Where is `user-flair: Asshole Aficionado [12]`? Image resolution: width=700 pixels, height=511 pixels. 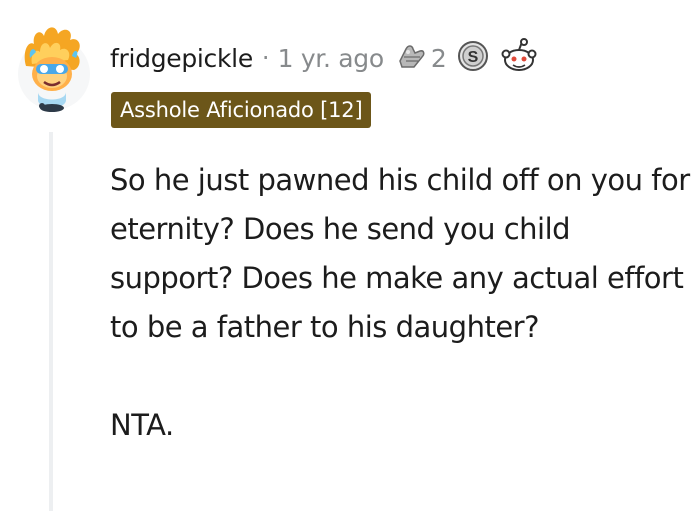
user-flair: Asshole Aficionado [12] is located at coordinates (241, 110).